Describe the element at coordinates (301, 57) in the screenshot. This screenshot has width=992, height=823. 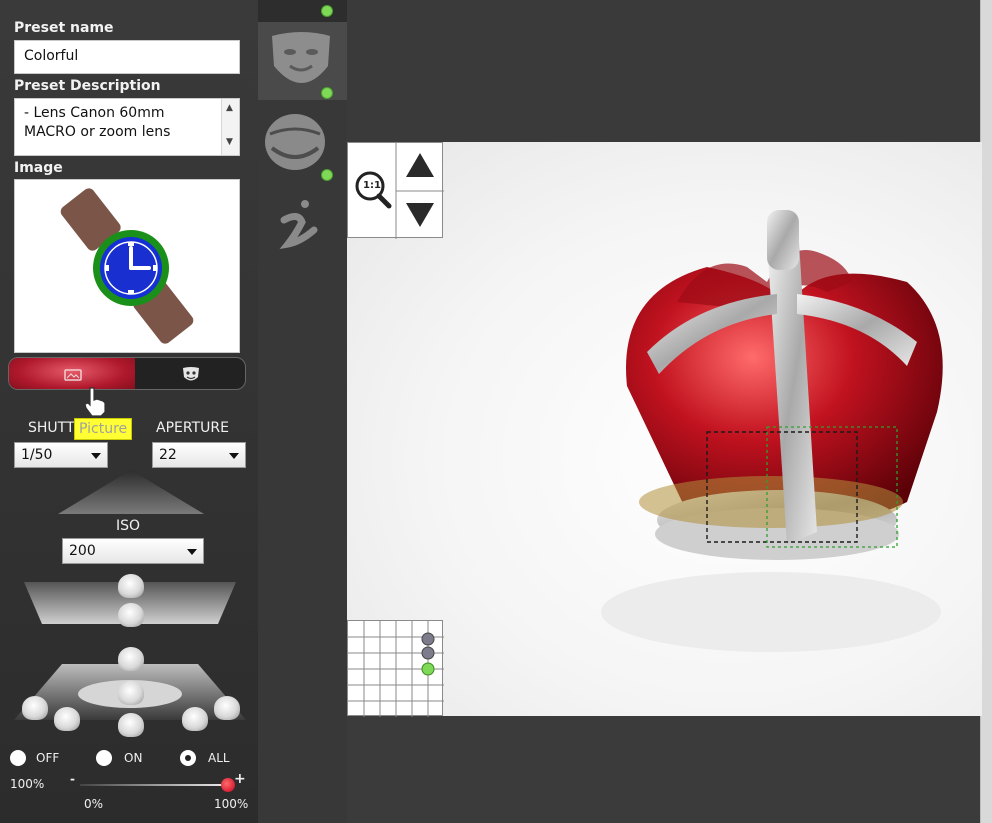
I see `theater-mask-icon` at that location.